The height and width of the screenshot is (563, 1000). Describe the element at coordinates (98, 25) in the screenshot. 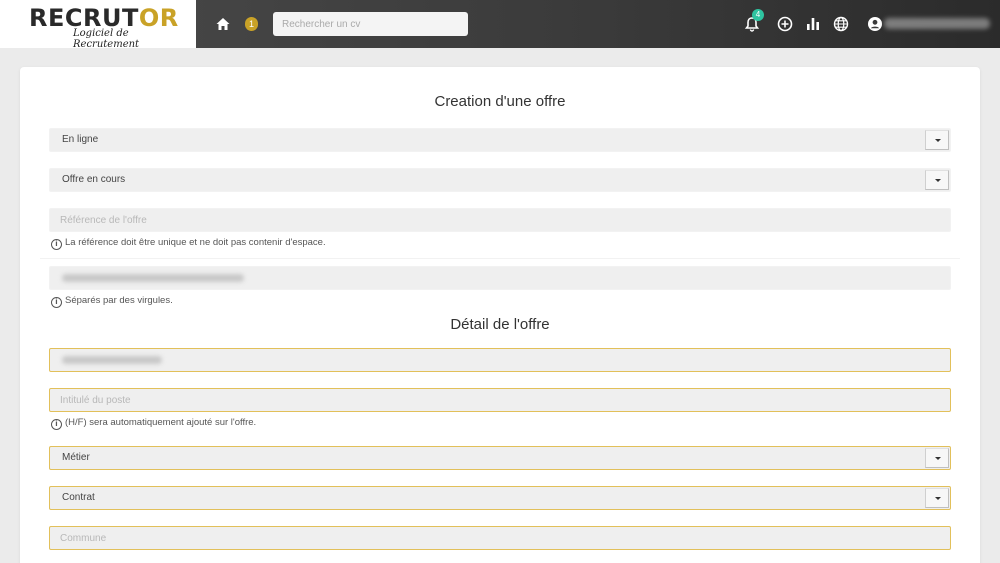

I see `logo: RECRUTOR Logiciel de Recrutement` at that location.